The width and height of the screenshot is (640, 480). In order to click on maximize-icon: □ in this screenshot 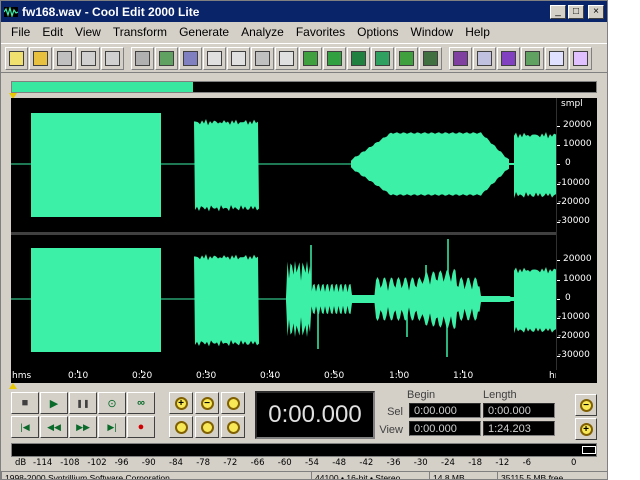, I will do `click(576, 11)`.